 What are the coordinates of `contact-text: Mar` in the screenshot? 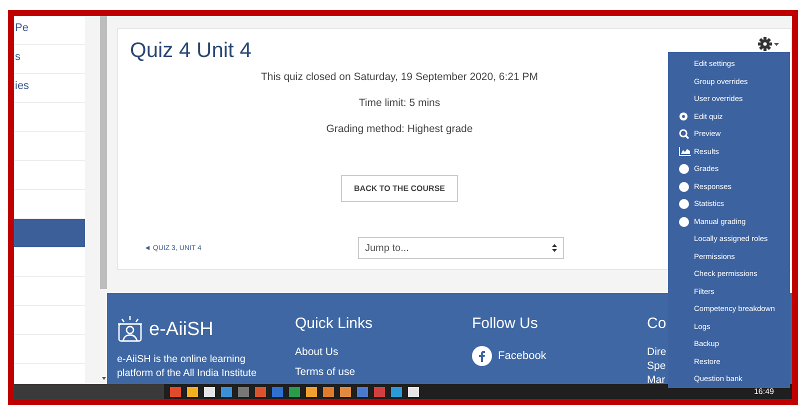 It's located at (656, 379).